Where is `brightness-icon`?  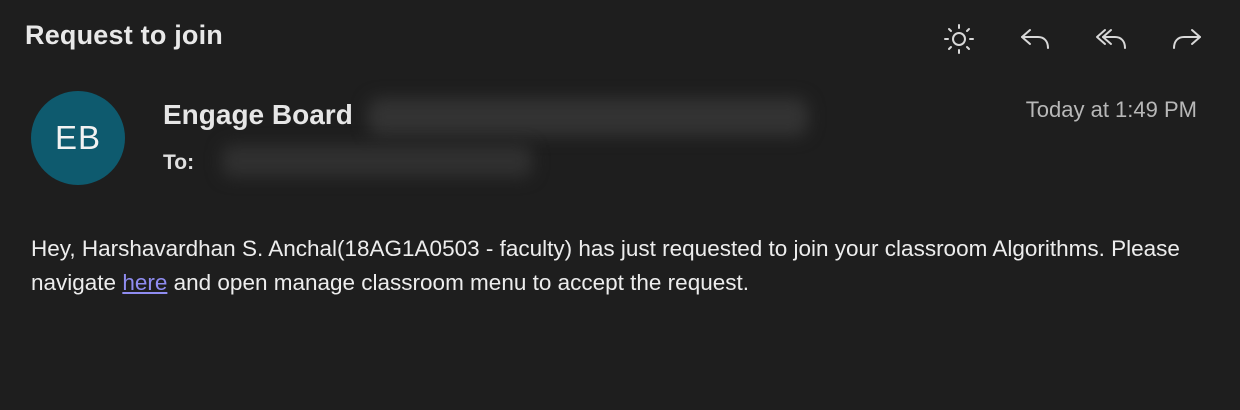 brightness-icon is located at coordinates (959, 39).